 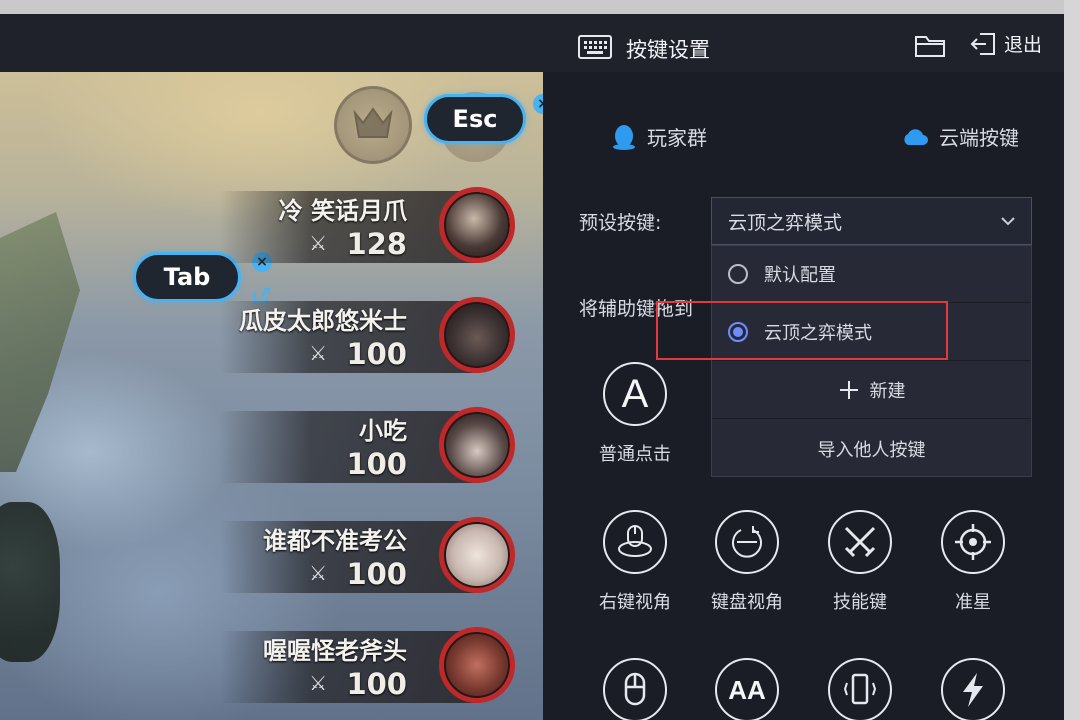 What do you see at coordinates (871, 361) in the screenshot?
I see `preset-dropdown: 默认配置 云顶之弈模式 新建 导入他人按键` at bounding box center [871, 361].